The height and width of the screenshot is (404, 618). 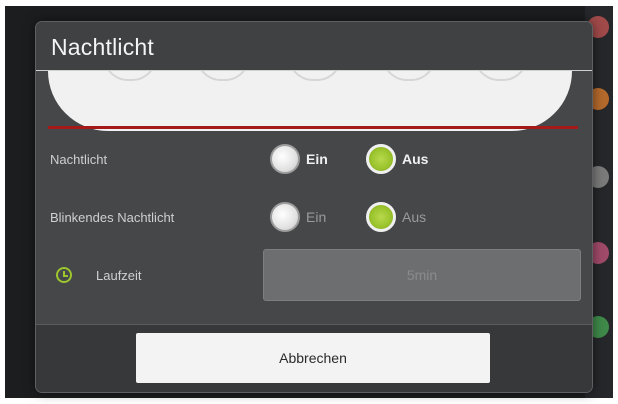 What do you see at coordinates (317, 159) in the screenshot?
I see `nightlight-on-label: Ein` at bounding box center [317, 159].